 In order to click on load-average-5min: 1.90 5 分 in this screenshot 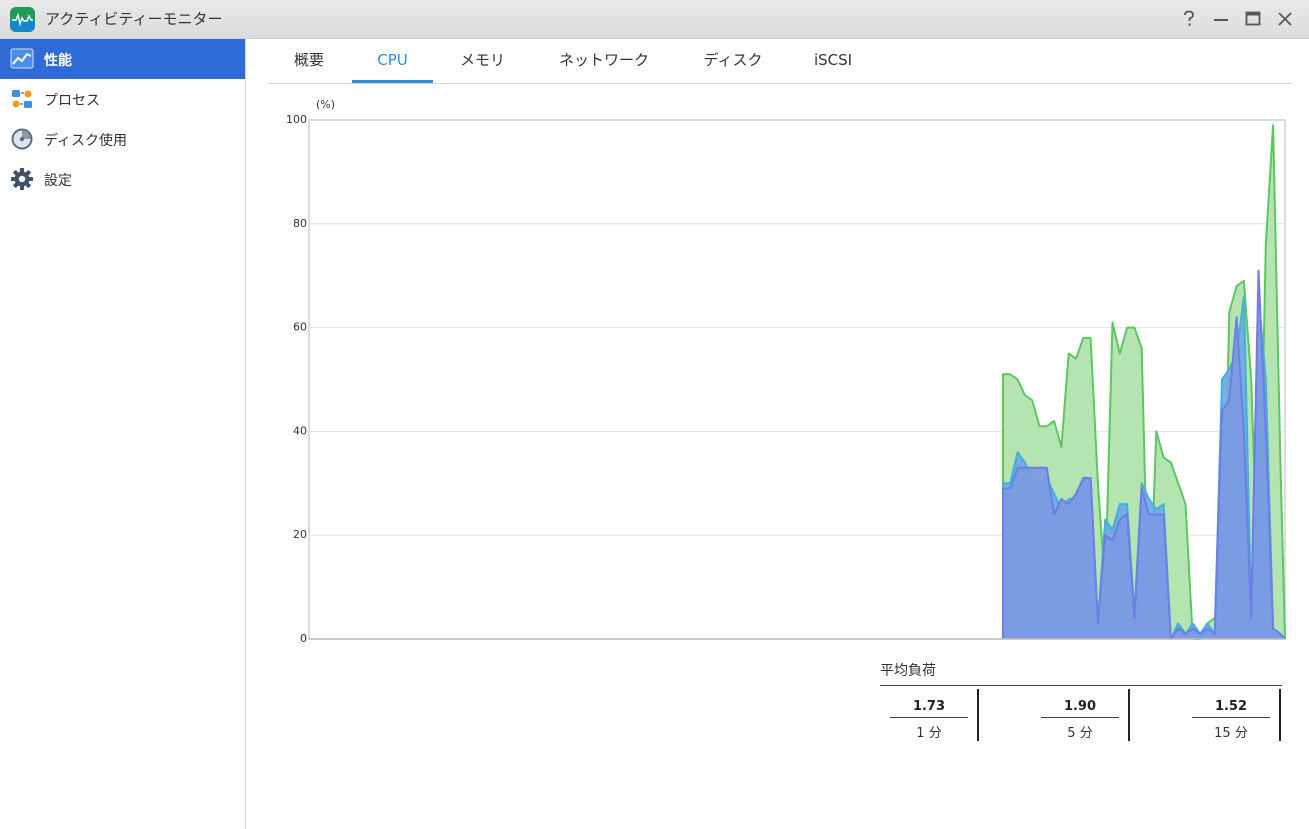, I will do `click(1106, 715)`.